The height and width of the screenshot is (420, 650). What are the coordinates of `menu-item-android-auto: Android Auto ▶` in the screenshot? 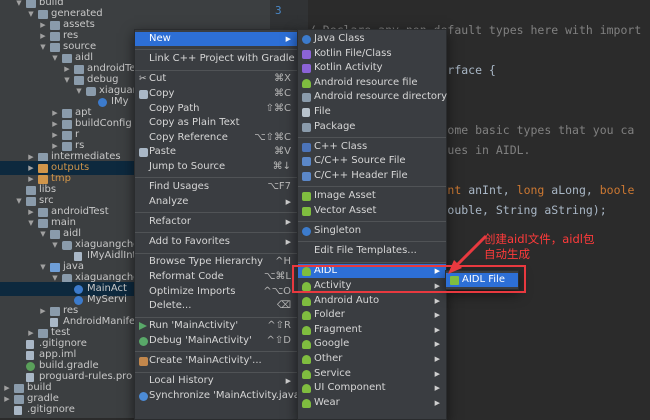 It's located at (372, 301).